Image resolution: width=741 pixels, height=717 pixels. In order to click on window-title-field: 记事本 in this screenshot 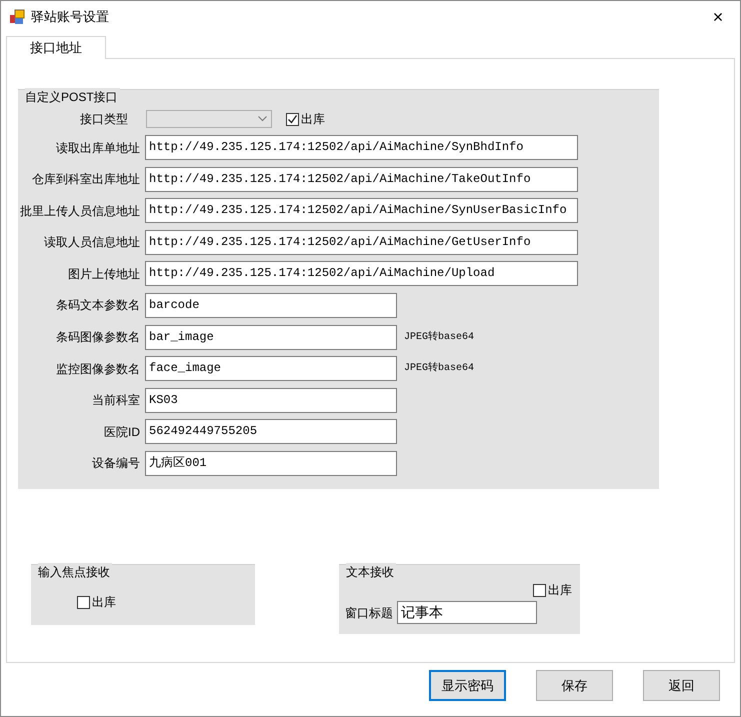, I will do `click(467, 612)`.